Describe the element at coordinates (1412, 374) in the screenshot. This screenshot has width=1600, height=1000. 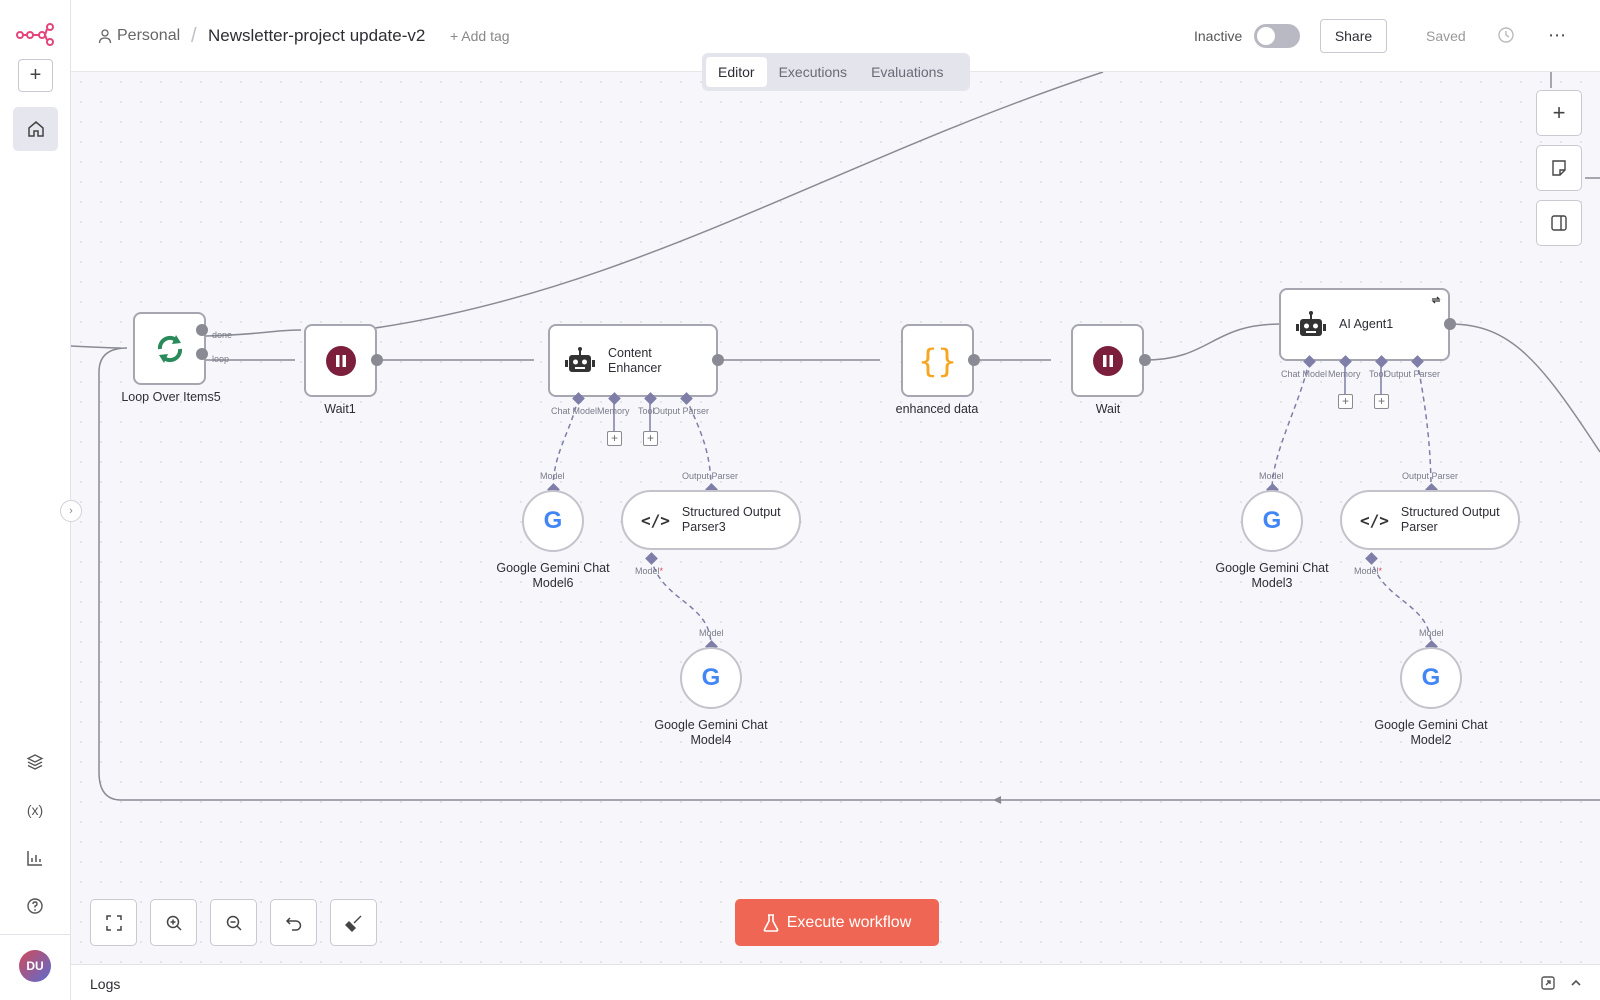
I see `agent-label-output-parser: Output Parser` at that location.